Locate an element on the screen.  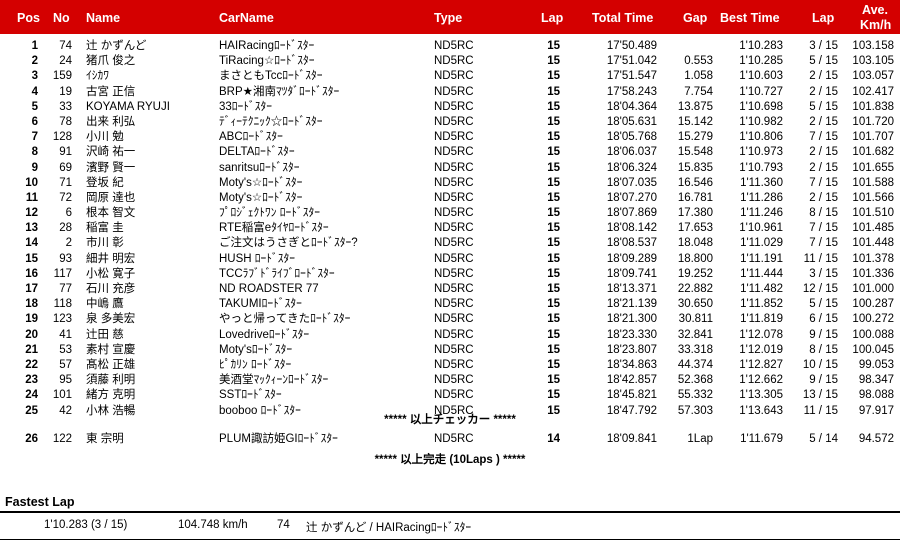
cell-pos: 17 is located at coordinates (31, 289).